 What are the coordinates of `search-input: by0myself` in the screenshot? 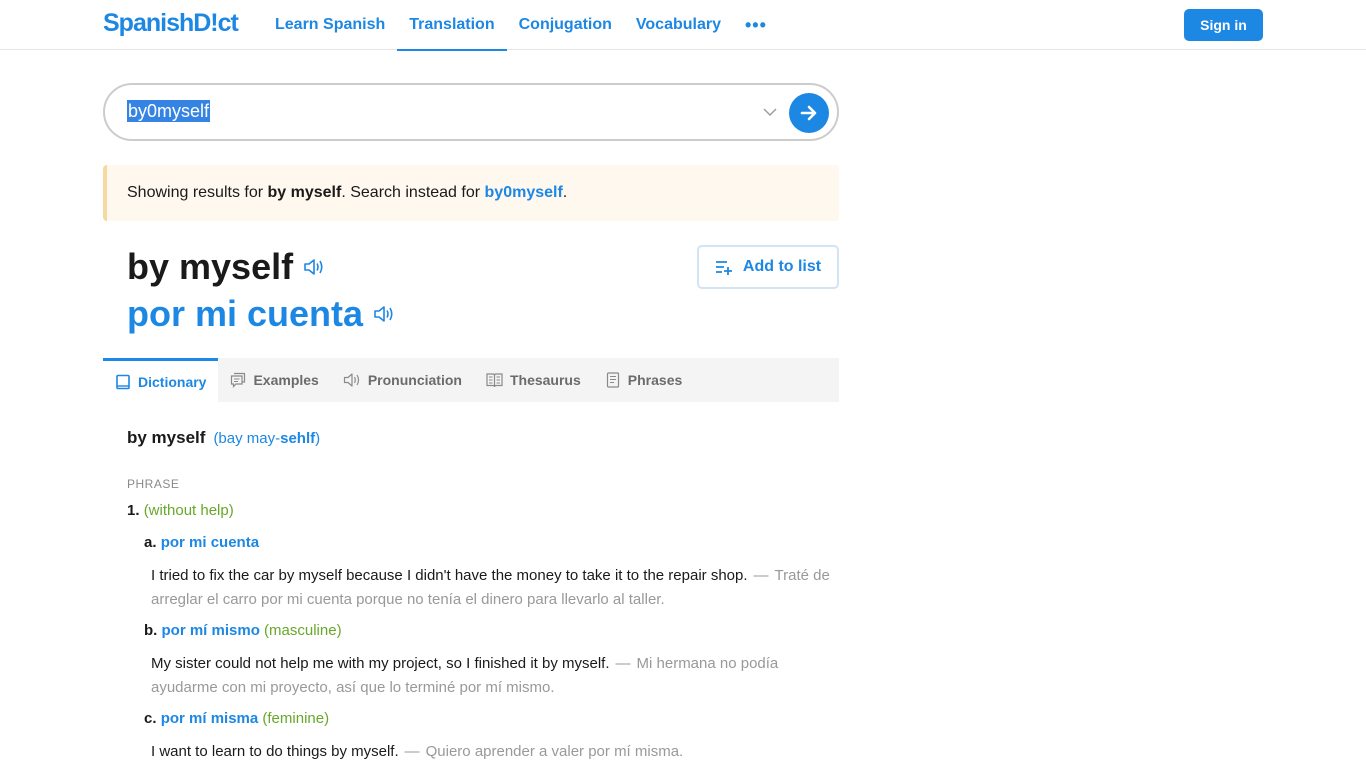 It's located at (169, 111).